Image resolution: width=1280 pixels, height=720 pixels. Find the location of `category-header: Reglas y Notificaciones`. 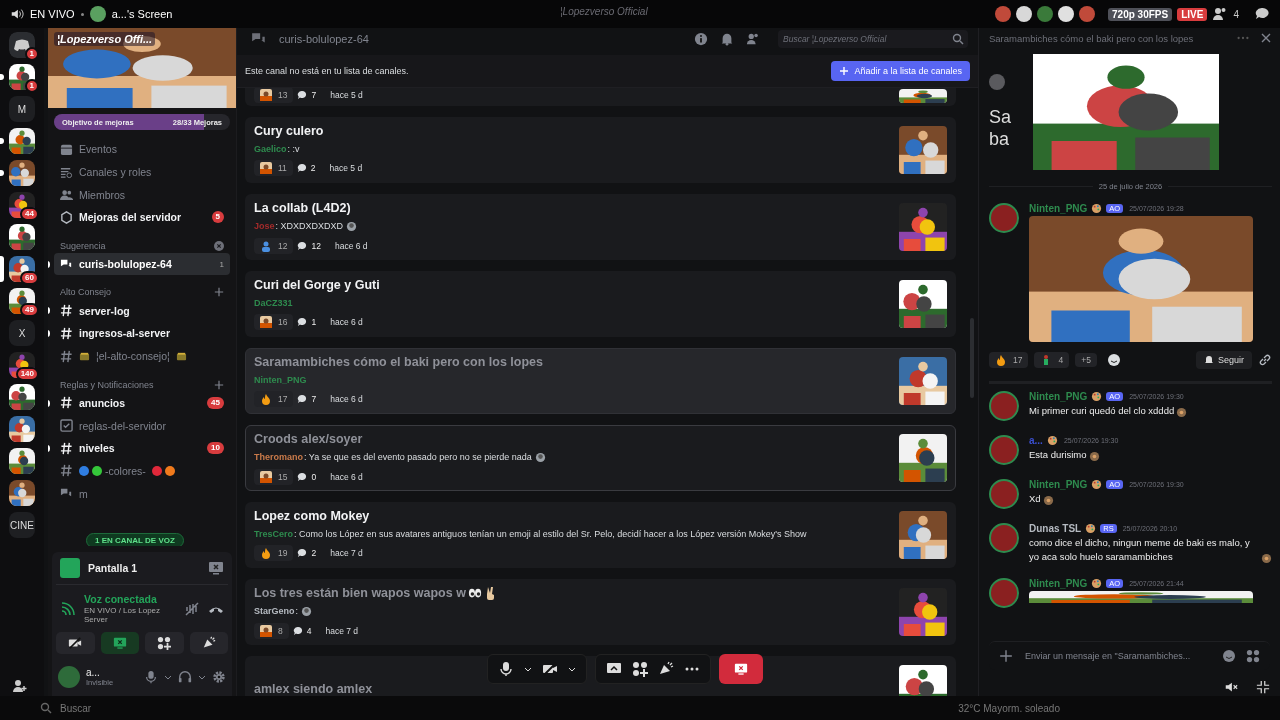

category-header: Reglas y Notificaciones is located at coordinates (107, 384).